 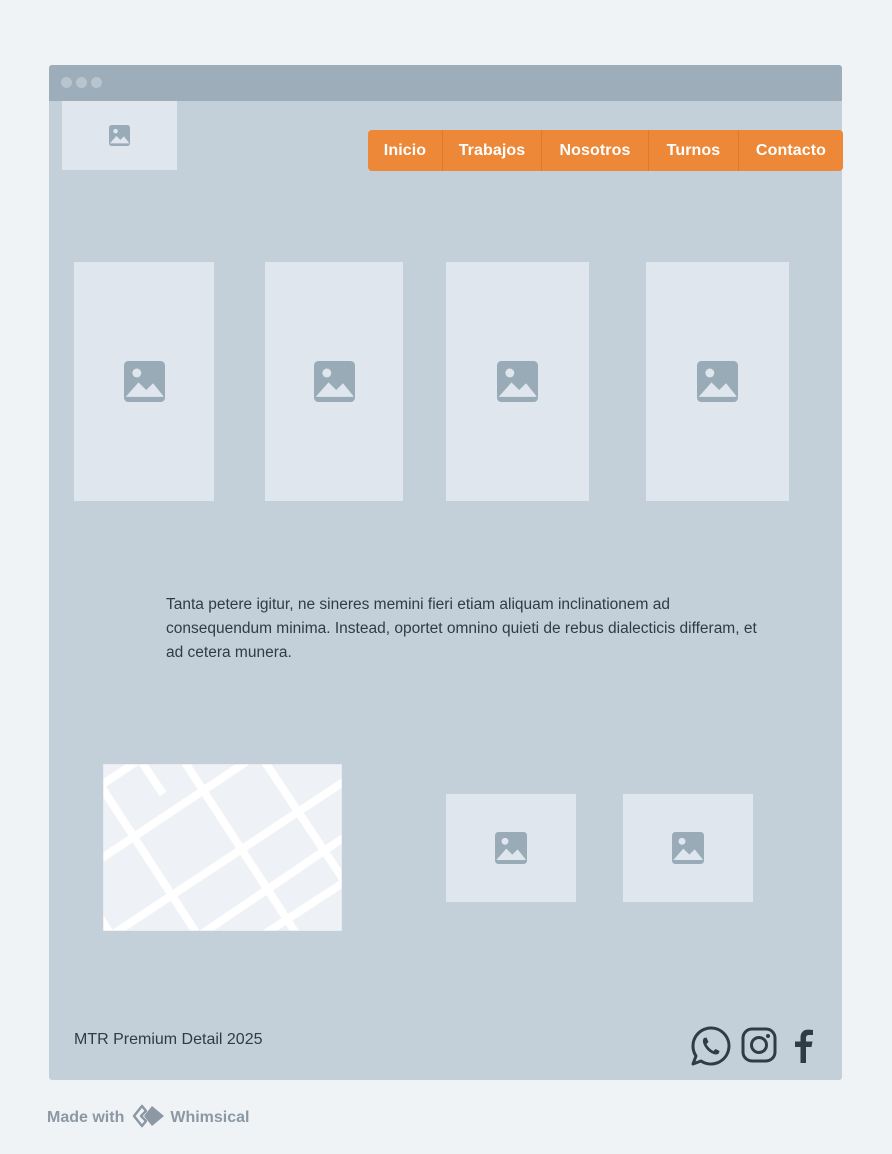 What do you see at coordinates (804, 1048) in the screenshot?
I see `facebook-icon` at bounding box center [804, 1048].